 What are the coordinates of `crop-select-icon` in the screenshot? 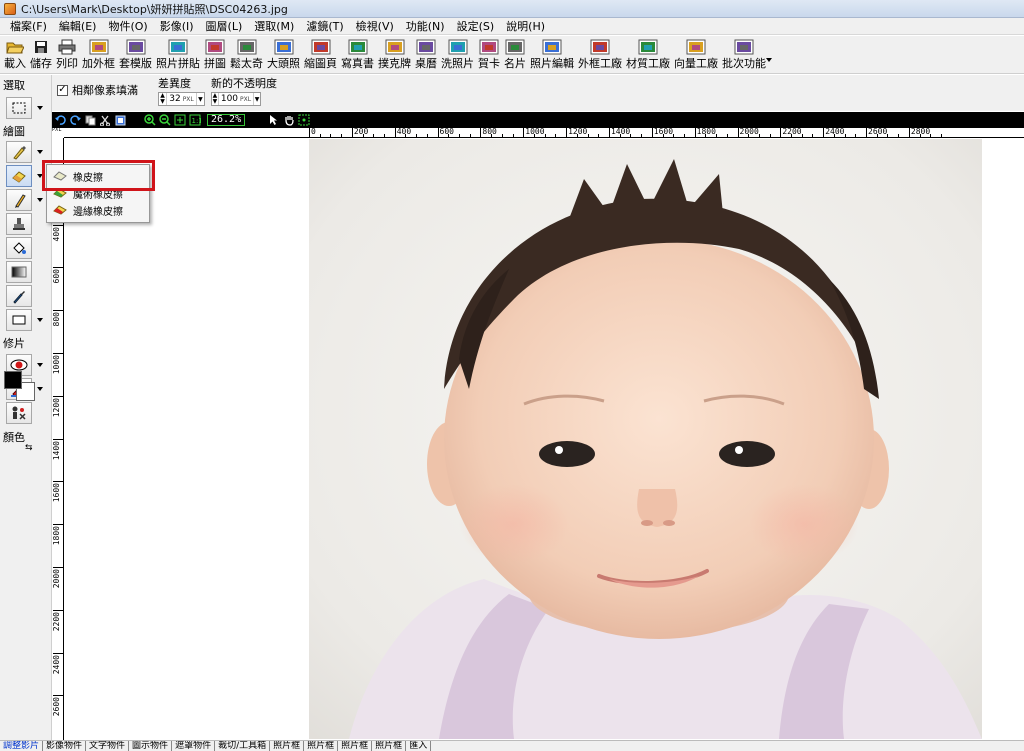 It's located at (303, 120).